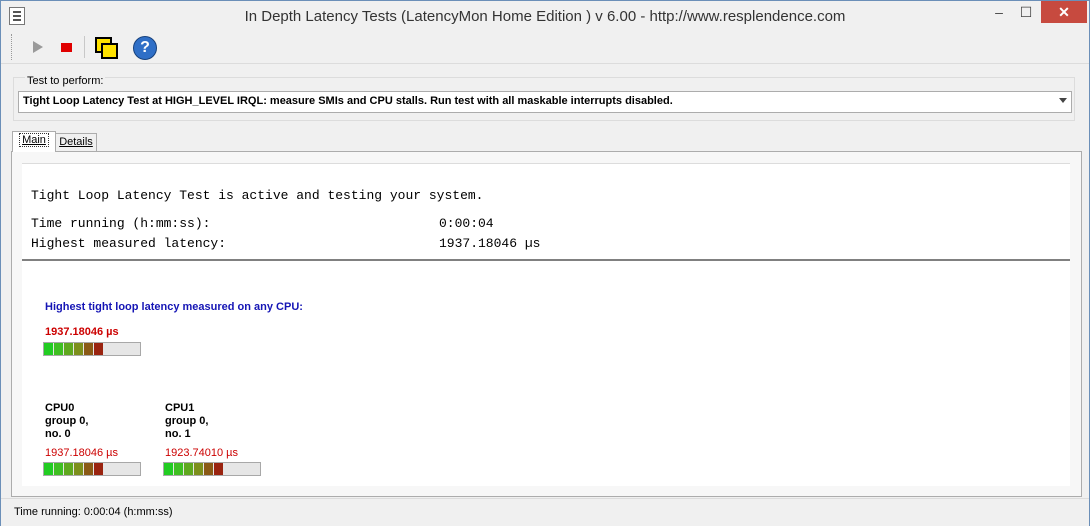 The height and width of the screenshot is (526, 1090). What do you see at coordinates (144, 47) in the screenshot?
I see `help-icon: ?` at bounding box center [144, 47].